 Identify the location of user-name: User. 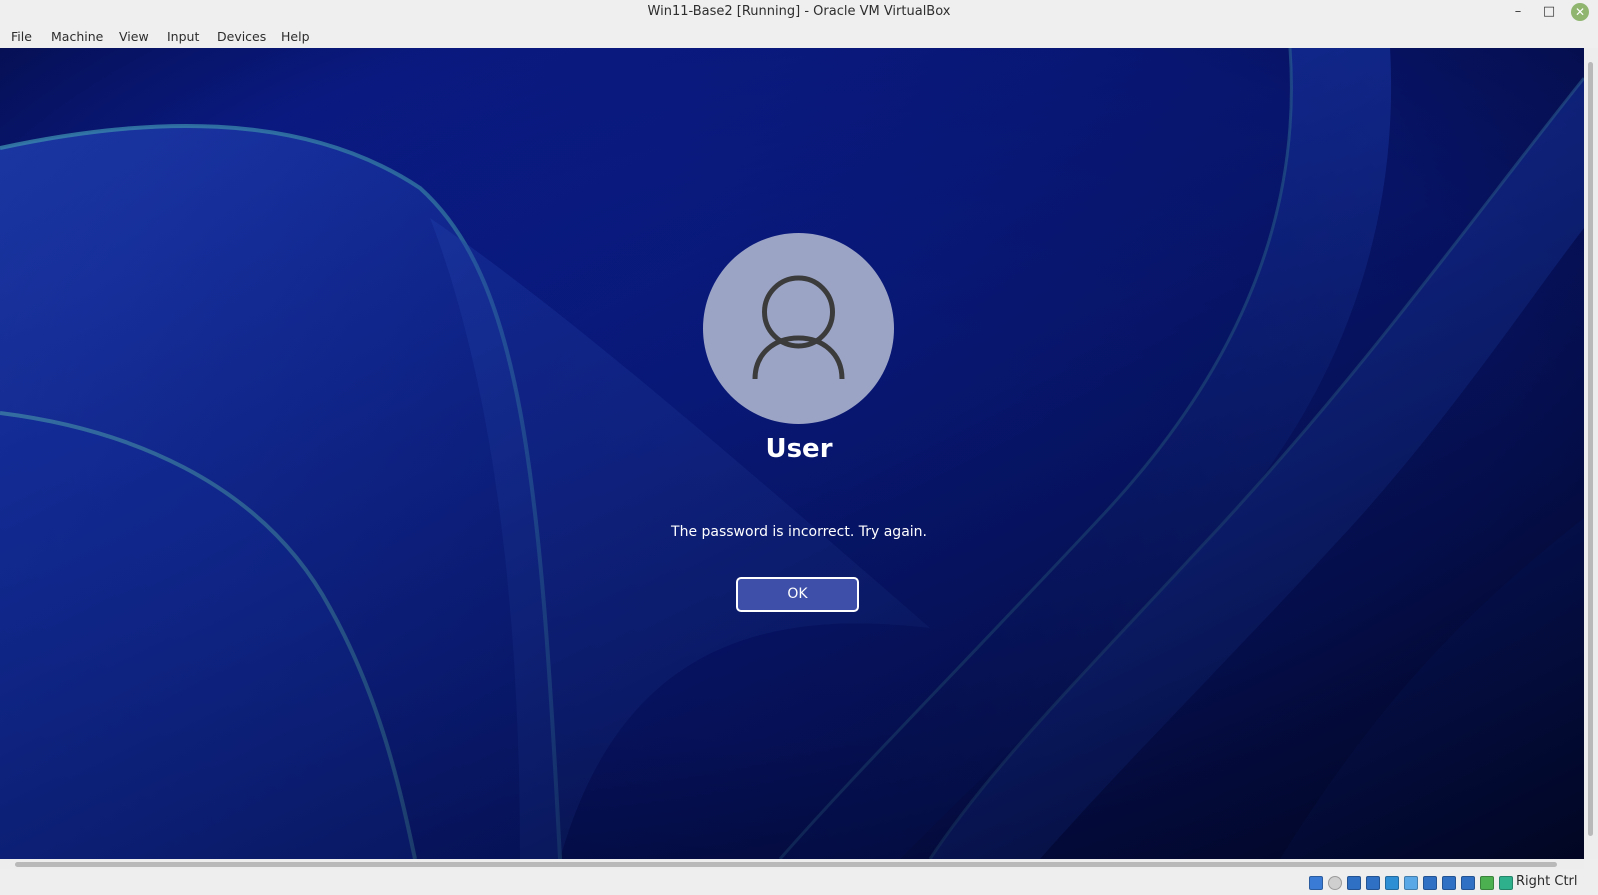
(799, 449).